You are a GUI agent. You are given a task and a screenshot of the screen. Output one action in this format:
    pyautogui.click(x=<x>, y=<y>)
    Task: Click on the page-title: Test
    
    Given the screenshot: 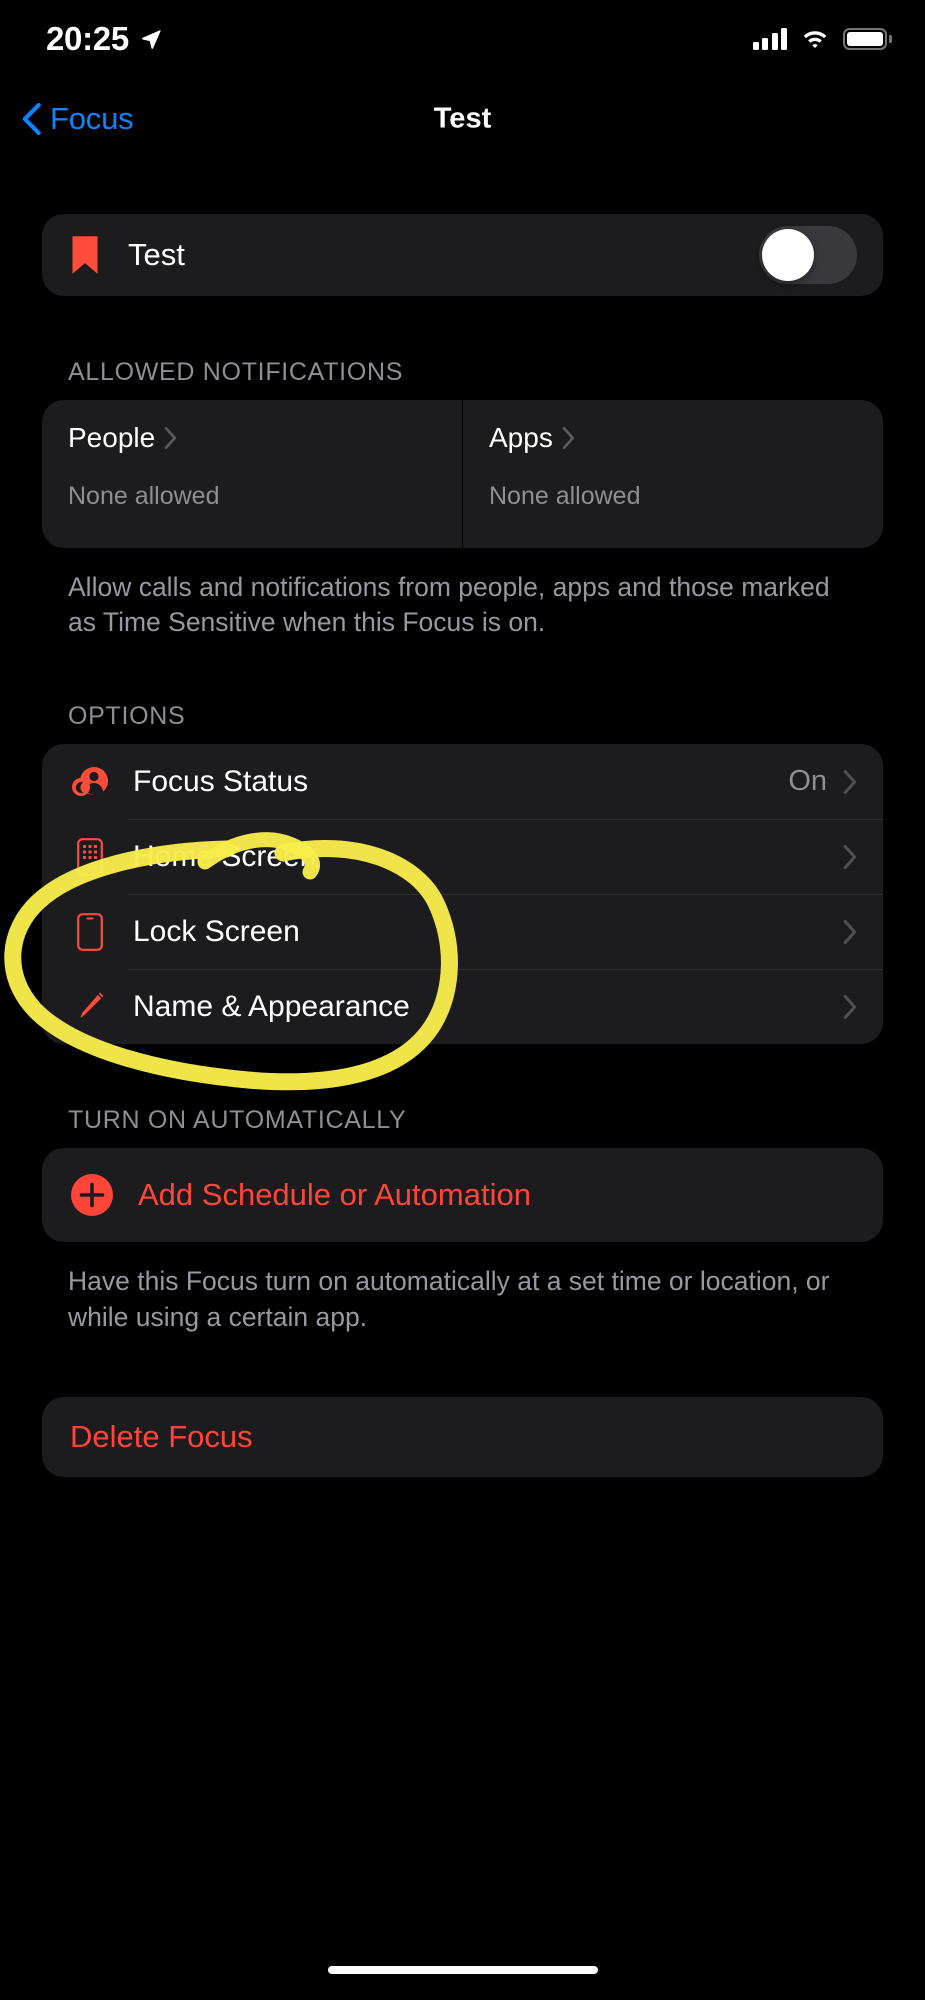 What is the action you would take?
    pyautogui.click(x=462, y=118)
    